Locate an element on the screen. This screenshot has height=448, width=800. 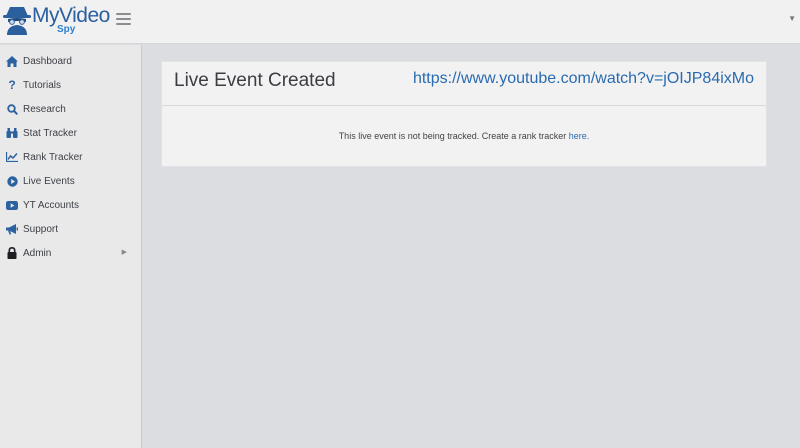
search-icon is located at coordinates (12, 109).